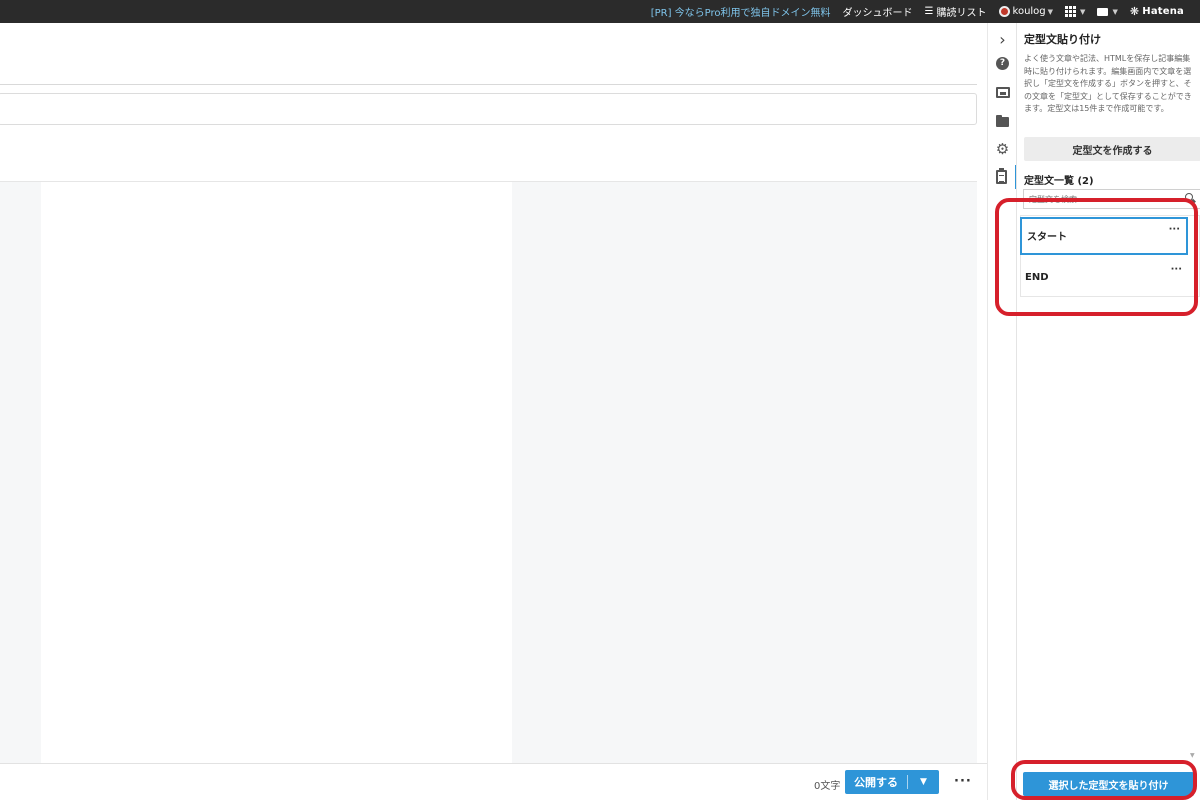 This screenshot has height=800, width=1200. Describe the element at coordinates (929, 11) in the screenshot. I see `reading-list-icon: ☰` at that location.